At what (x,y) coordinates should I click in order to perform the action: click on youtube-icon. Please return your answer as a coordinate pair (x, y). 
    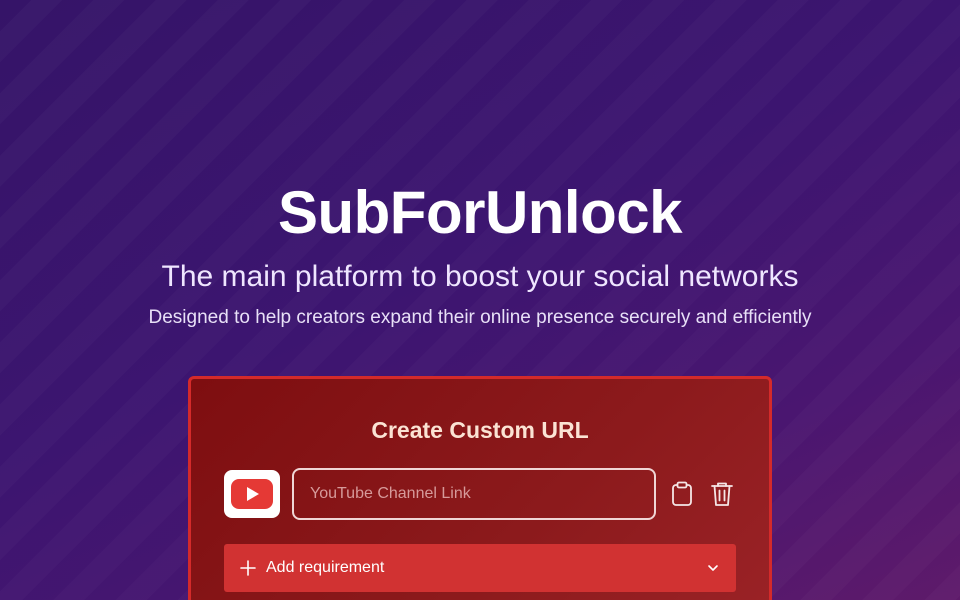
    Looking at the image, I should click on (252, 494).